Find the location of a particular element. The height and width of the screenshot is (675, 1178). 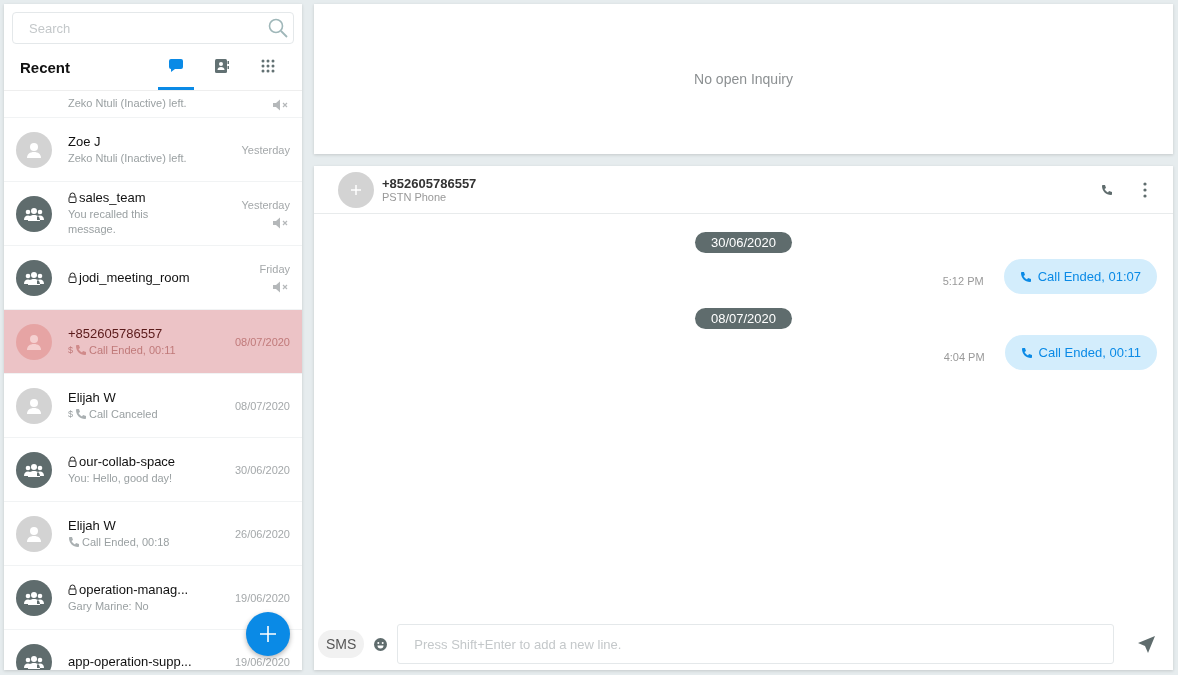

conversation-name: jodi_meeting_room is located at coordinates (134, 277).